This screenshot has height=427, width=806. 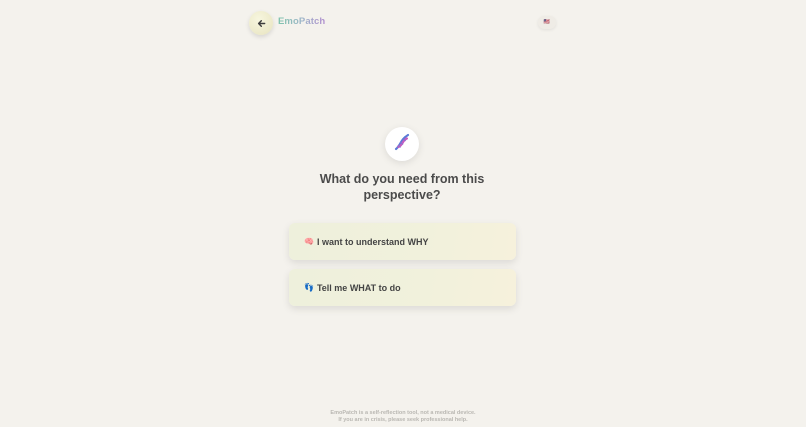 I want to click on option-label: I want to understand WHY, so click(x=372, y=241).